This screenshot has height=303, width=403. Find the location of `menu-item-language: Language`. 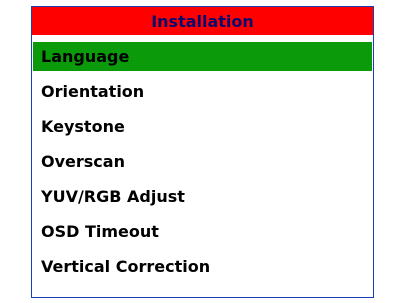

menu-item-language: Language is located at coordinates (202, 56).